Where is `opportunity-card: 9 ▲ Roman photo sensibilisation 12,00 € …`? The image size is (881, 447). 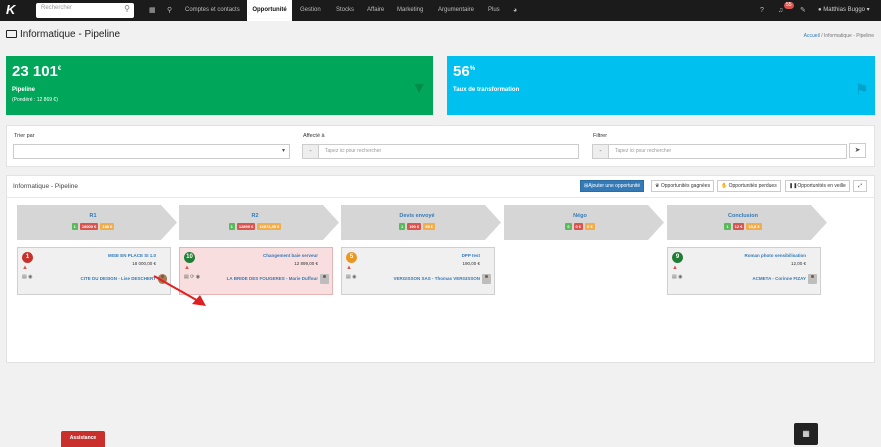 opportunity-card: 9 ▲ Roman photo sensibilisation 12,00 € … is located at coordinates (744, 271).